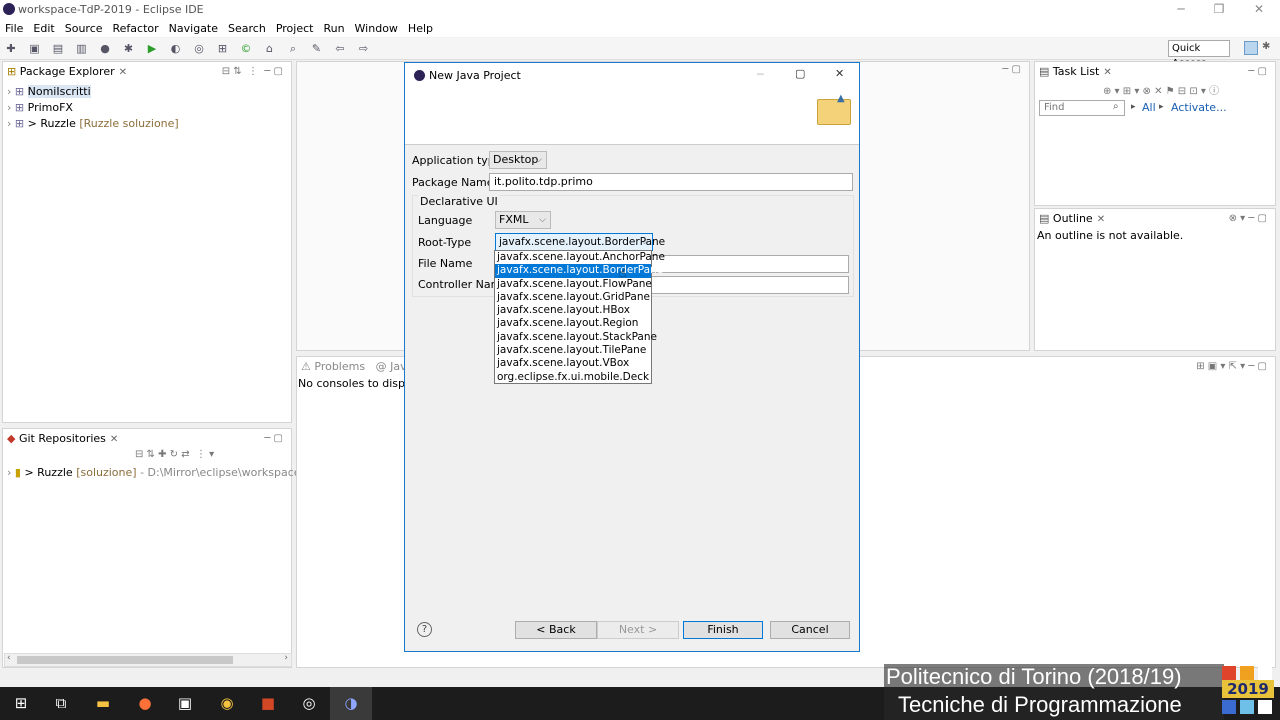  Describe the element at coordinates (136, 28) in the screenshot. I see `menu-refactor: Refactor` at that location.